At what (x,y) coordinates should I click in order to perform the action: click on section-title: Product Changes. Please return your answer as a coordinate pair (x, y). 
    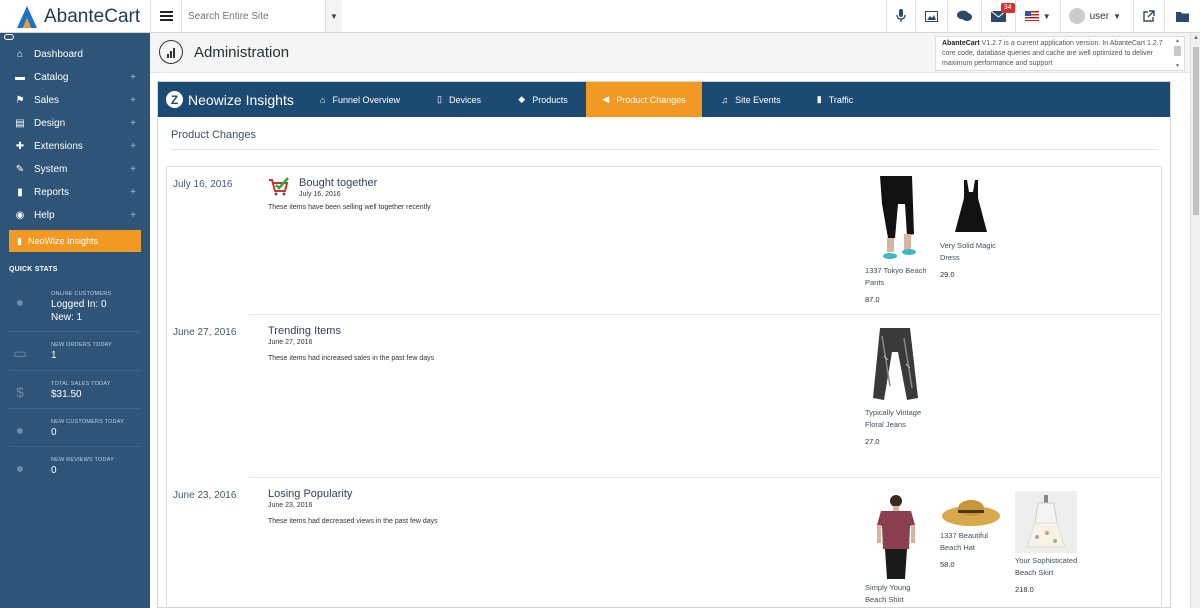
    Looking at the image, I should click on (664, 139).